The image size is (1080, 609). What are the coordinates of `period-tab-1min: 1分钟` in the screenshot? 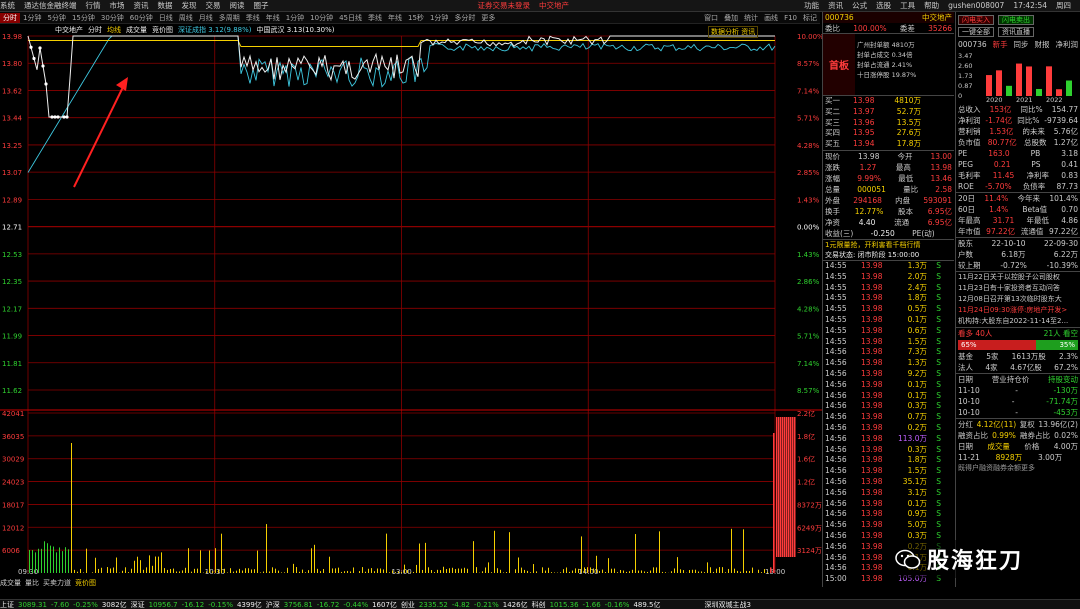 It's located at (32, 18).